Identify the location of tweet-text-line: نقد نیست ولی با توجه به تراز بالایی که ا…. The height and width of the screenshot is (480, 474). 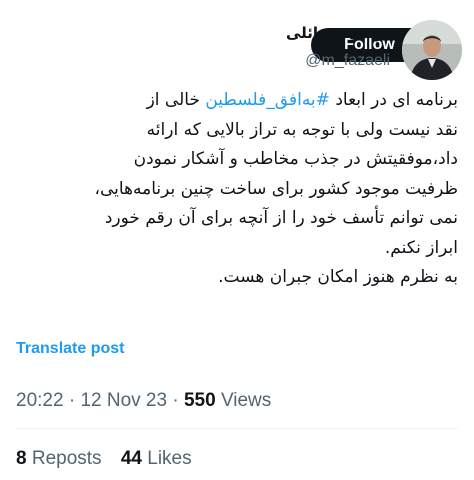
(302, 129).